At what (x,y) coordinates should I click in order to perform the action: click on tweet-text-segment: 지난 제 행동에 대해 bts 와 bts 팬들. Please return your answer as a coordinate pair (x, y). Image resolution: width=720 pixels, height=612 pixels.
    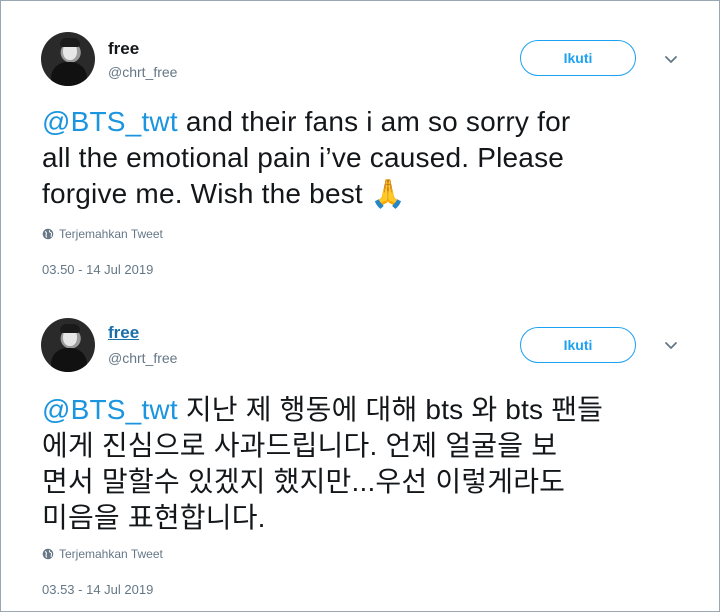
    Looking at the image, I should click on (390, 409).